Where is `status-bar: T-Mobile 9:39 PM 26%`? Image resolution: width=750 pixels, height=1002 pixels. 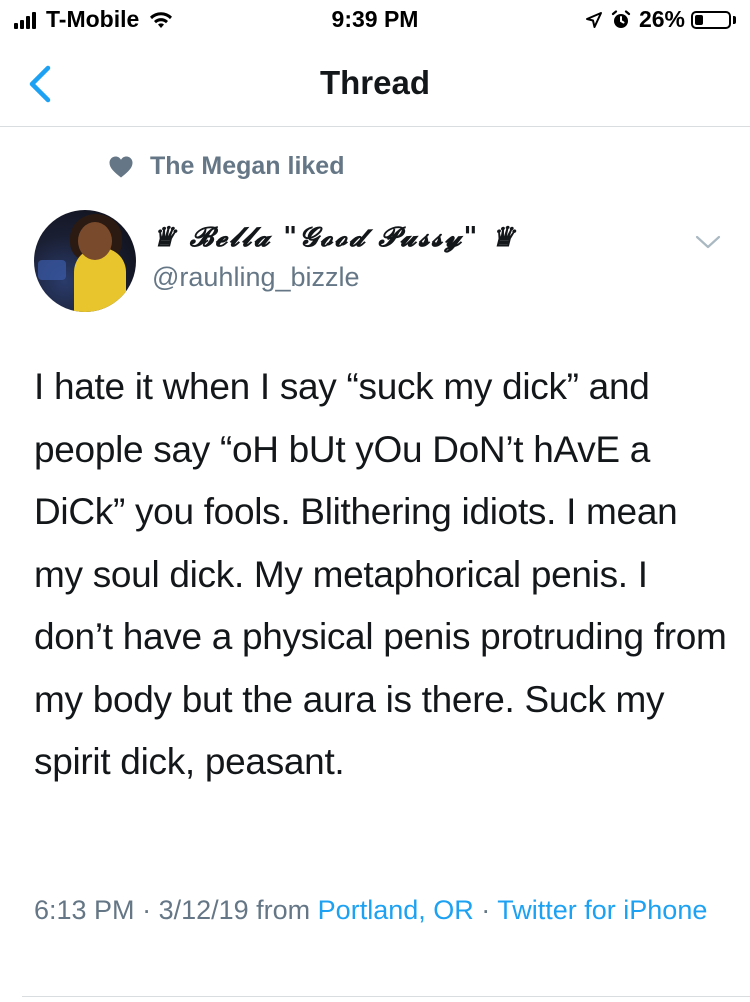
status-bar: T-Mobile 9:39 PM 26% is located at coordinates (375, 20).